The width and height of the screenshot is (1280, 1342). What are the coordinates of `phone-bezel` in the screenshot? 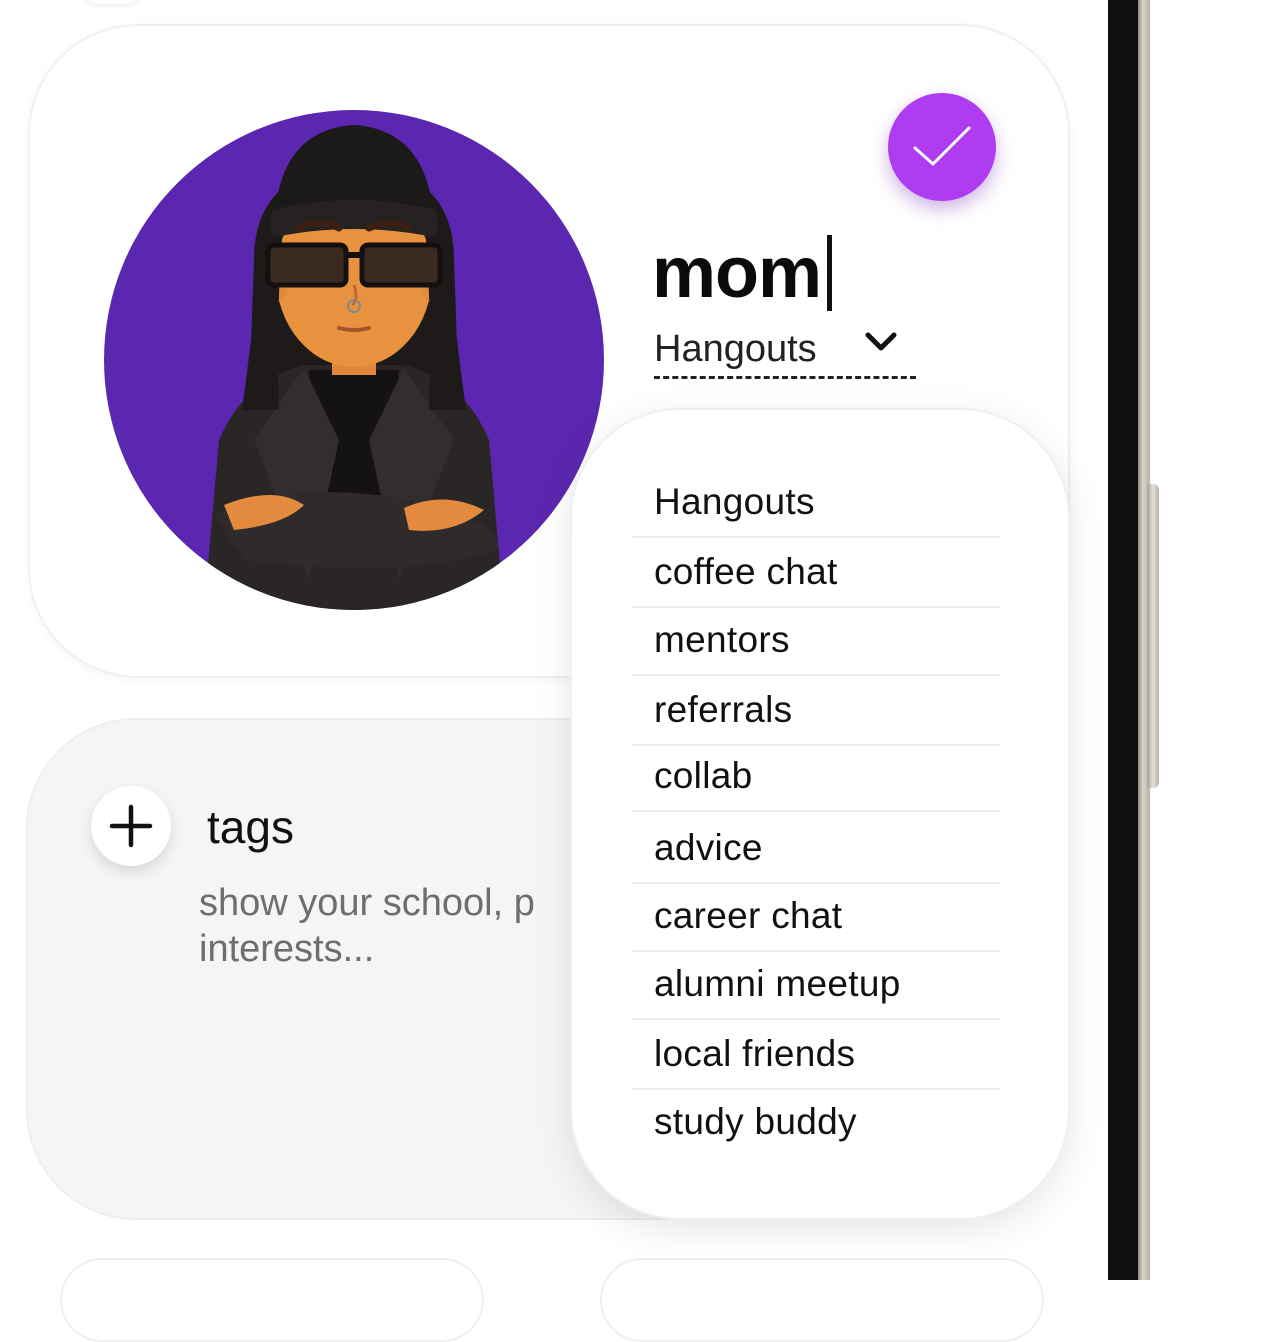 It's located at (1123, 640).